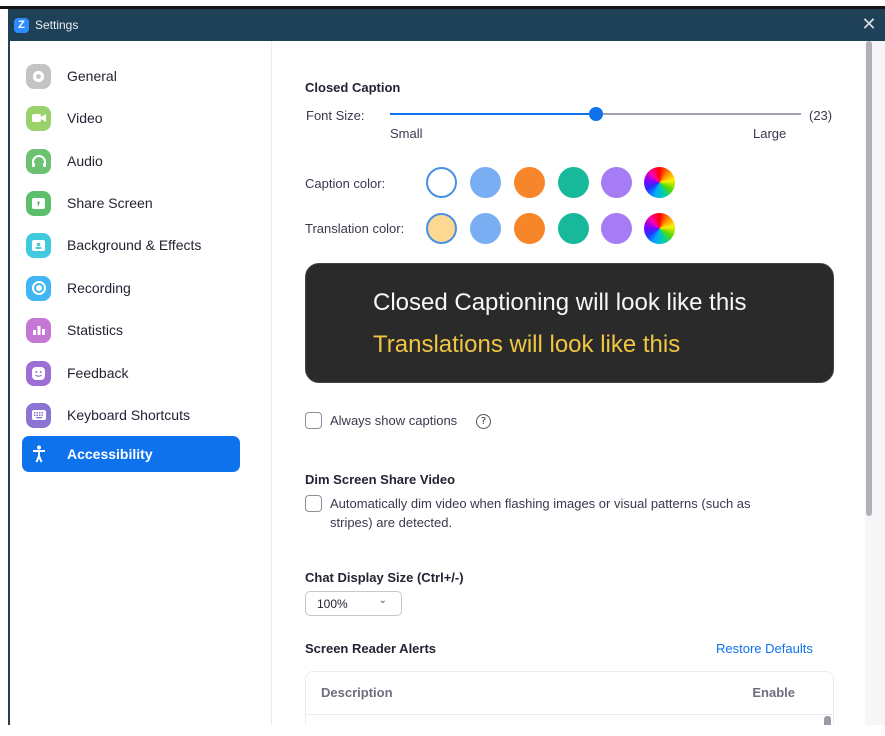 The width and height of the screenshot is (885, 736). I want to click on sidebar-item-video: Video, so click(131, 118).